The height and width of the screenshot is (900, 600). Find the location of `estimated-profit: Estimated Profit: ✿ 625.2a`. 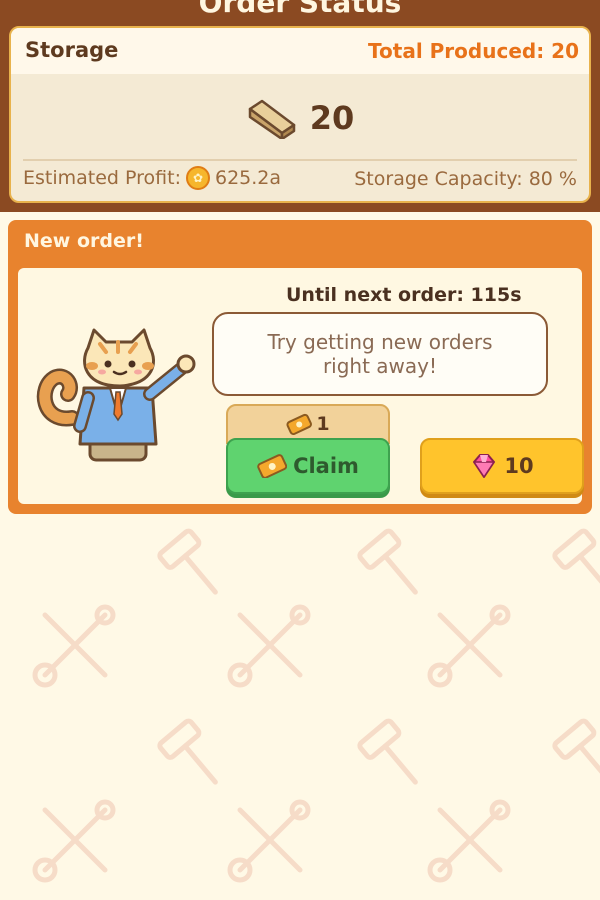

estimated-profit: Estimated Profit: ✿ 625.2a is located at coordinates (152, 178).